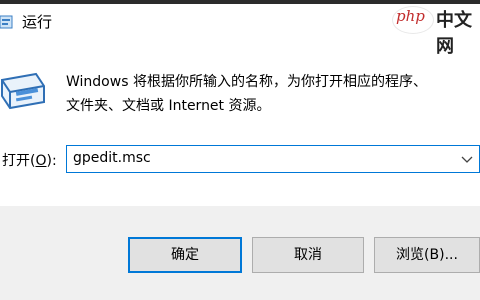 Image resolution: width=480 pixels, height=300 pixels. I want to click on php-cn-watermark: php 中文网, so click(436, 31).